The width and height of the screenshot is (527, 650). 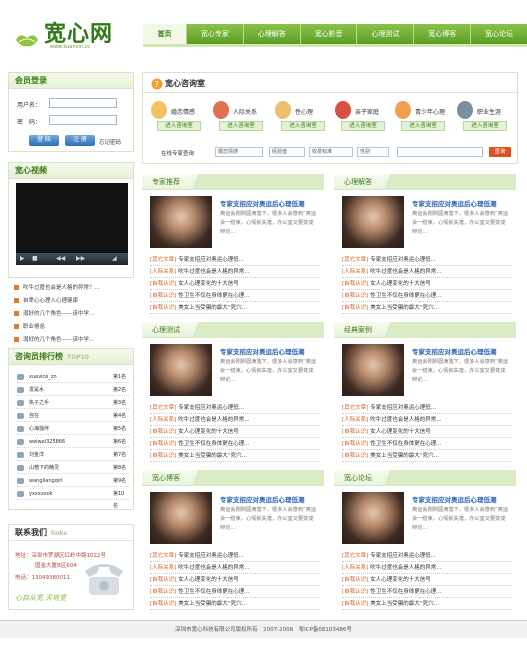 I want to click on nav-tests: 心理测试, so click(x=386, y=34).